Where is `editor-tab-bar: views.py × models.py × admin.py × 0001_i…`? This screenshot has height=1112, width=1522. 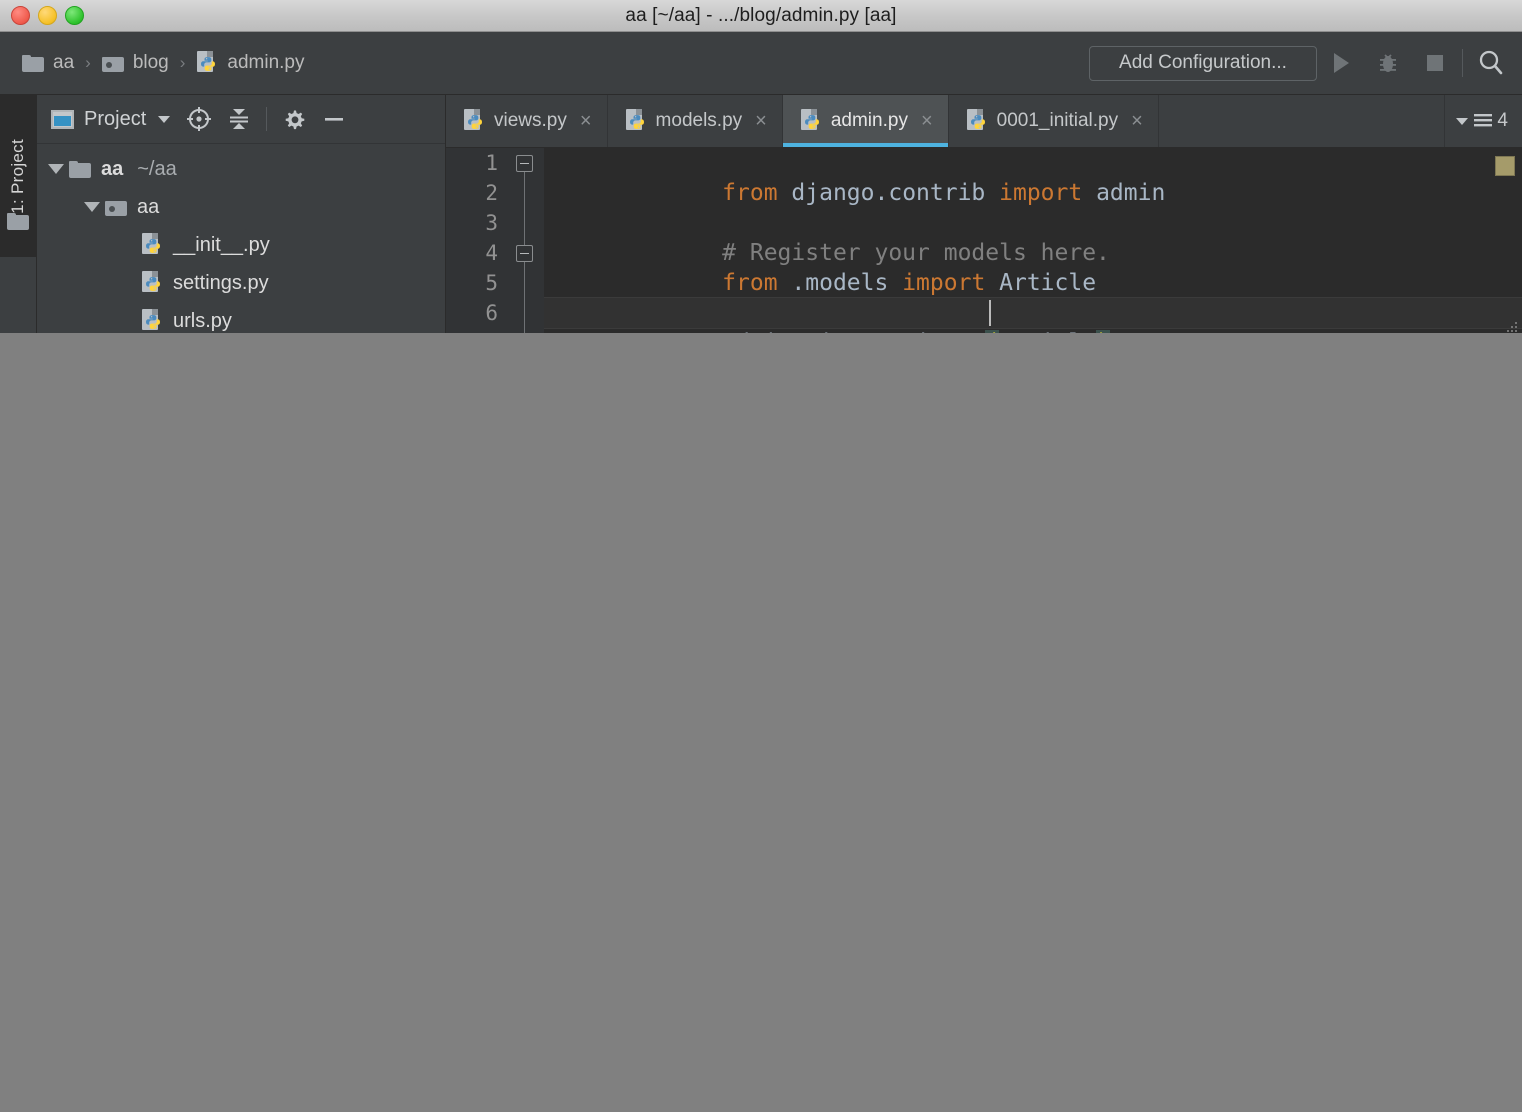
editor-tab-bar: views.py × models.py × admin.py × 0001_i… is located at coordinates (984, 121).